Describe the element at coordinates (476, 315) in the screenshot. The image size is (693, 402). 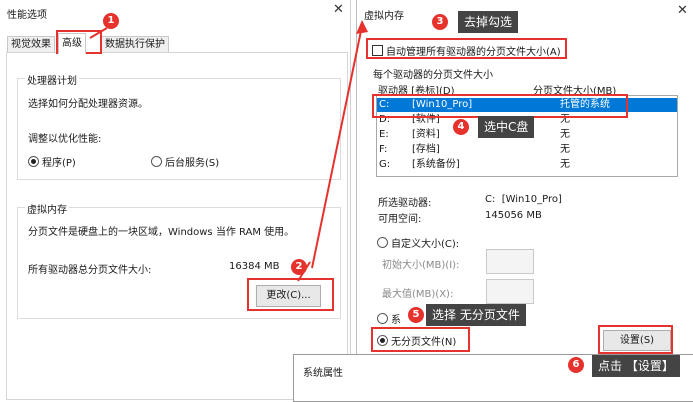
I see `tooltip-no-paging: 选择 无分页文件` at that location.